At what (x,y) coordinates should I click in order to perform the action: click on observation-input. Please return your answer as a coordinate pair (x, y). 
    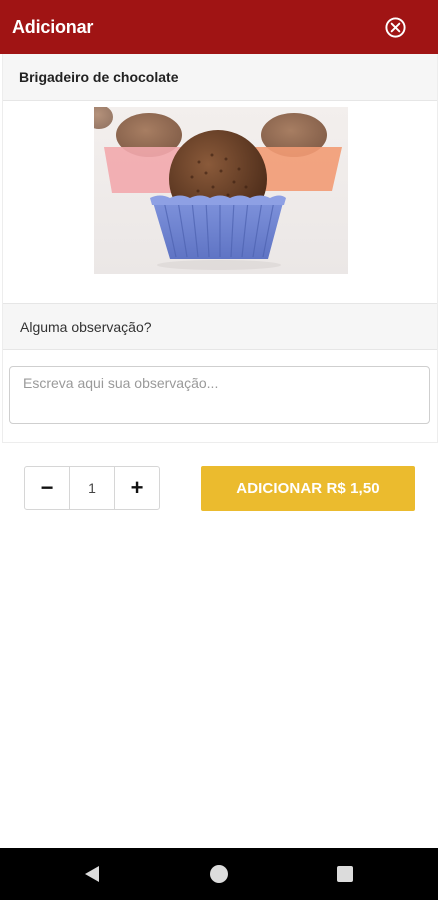
    Looking at the image, I should click on (219, 395).